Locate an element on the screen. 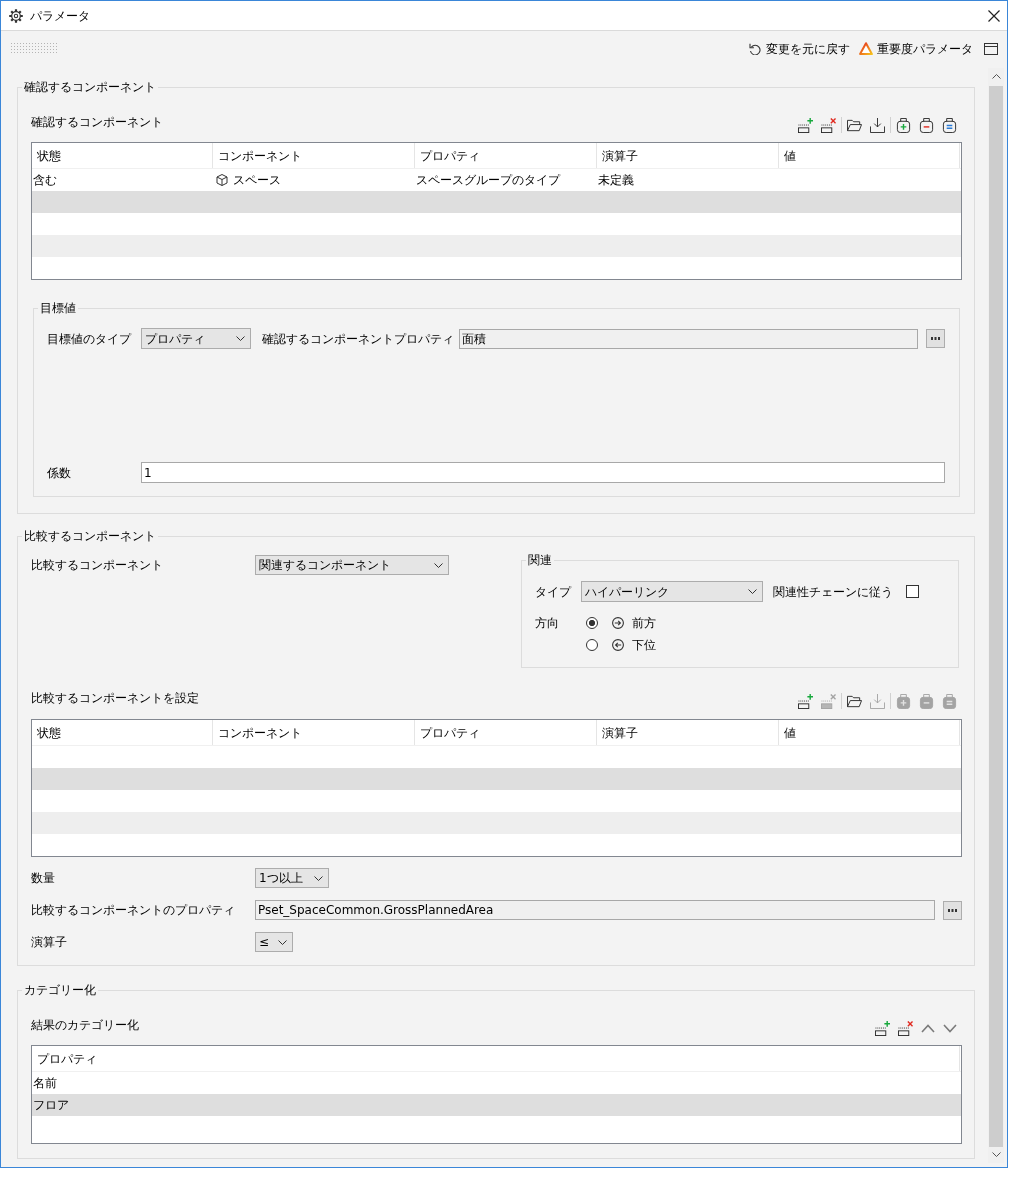 Image resolution: width=1010 pixels, height=1188 pixels. text-field: 1 is located at coordinates (543, 472).